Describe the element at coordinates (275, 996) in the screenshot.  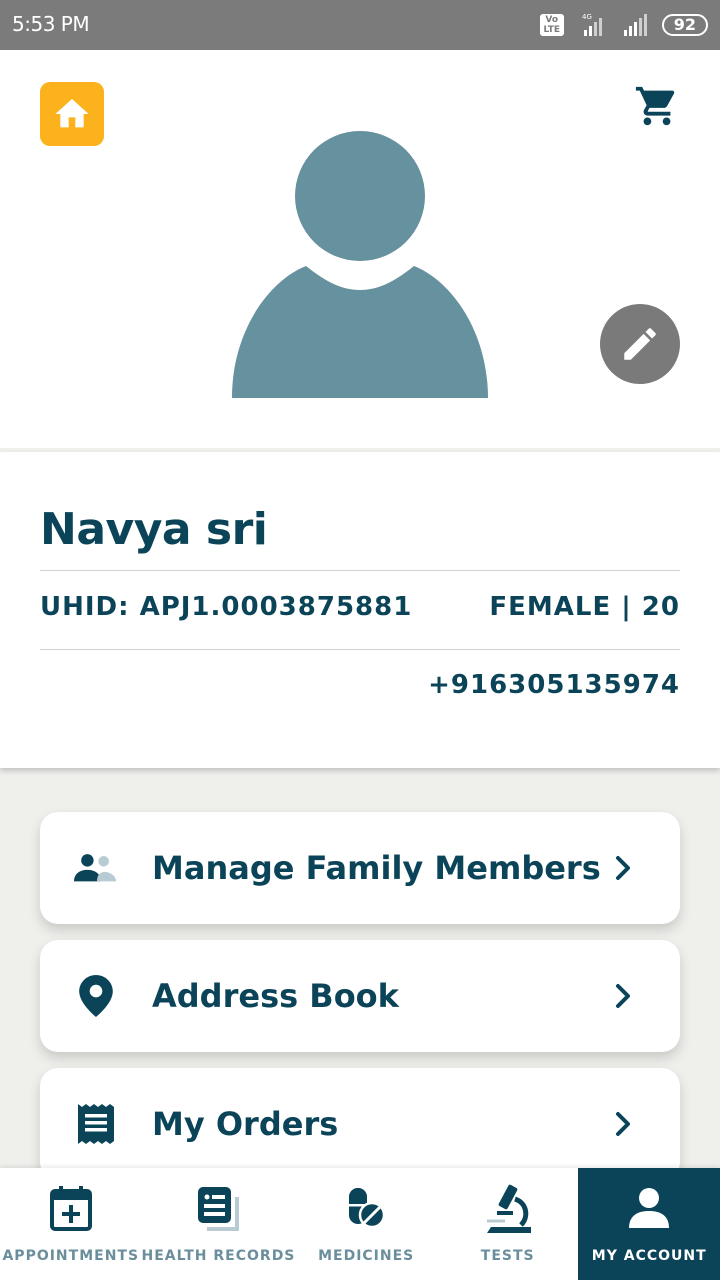
I see `menu-label: Address Book` at that location.